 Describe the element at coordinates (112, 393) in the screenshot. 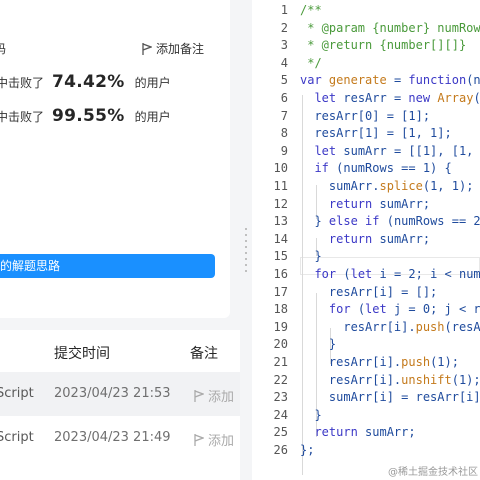

I see `row-time: 2023/04/23 21:53` at that location.